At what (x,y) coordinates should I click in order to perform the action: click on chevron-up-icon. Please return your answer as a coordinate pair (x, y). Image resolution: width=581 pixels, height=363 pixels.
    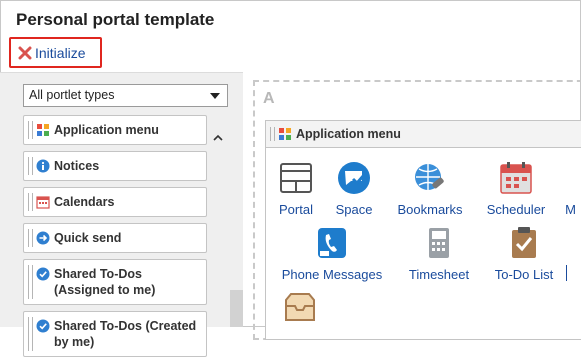
    Looking at the image, I should click on (218, 138).